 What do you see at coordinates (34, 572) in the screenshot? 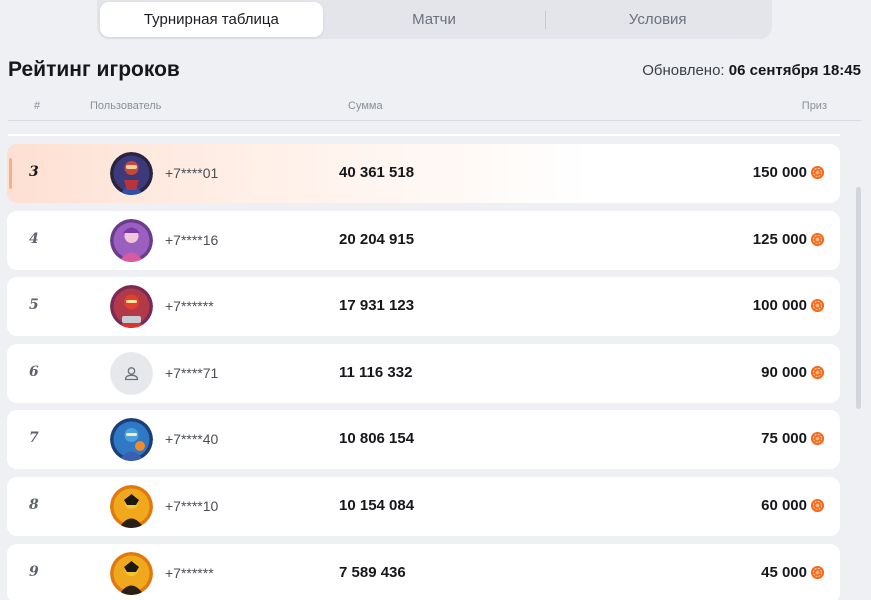
I see `rank-number: 9` at bounding box center [34, 572].